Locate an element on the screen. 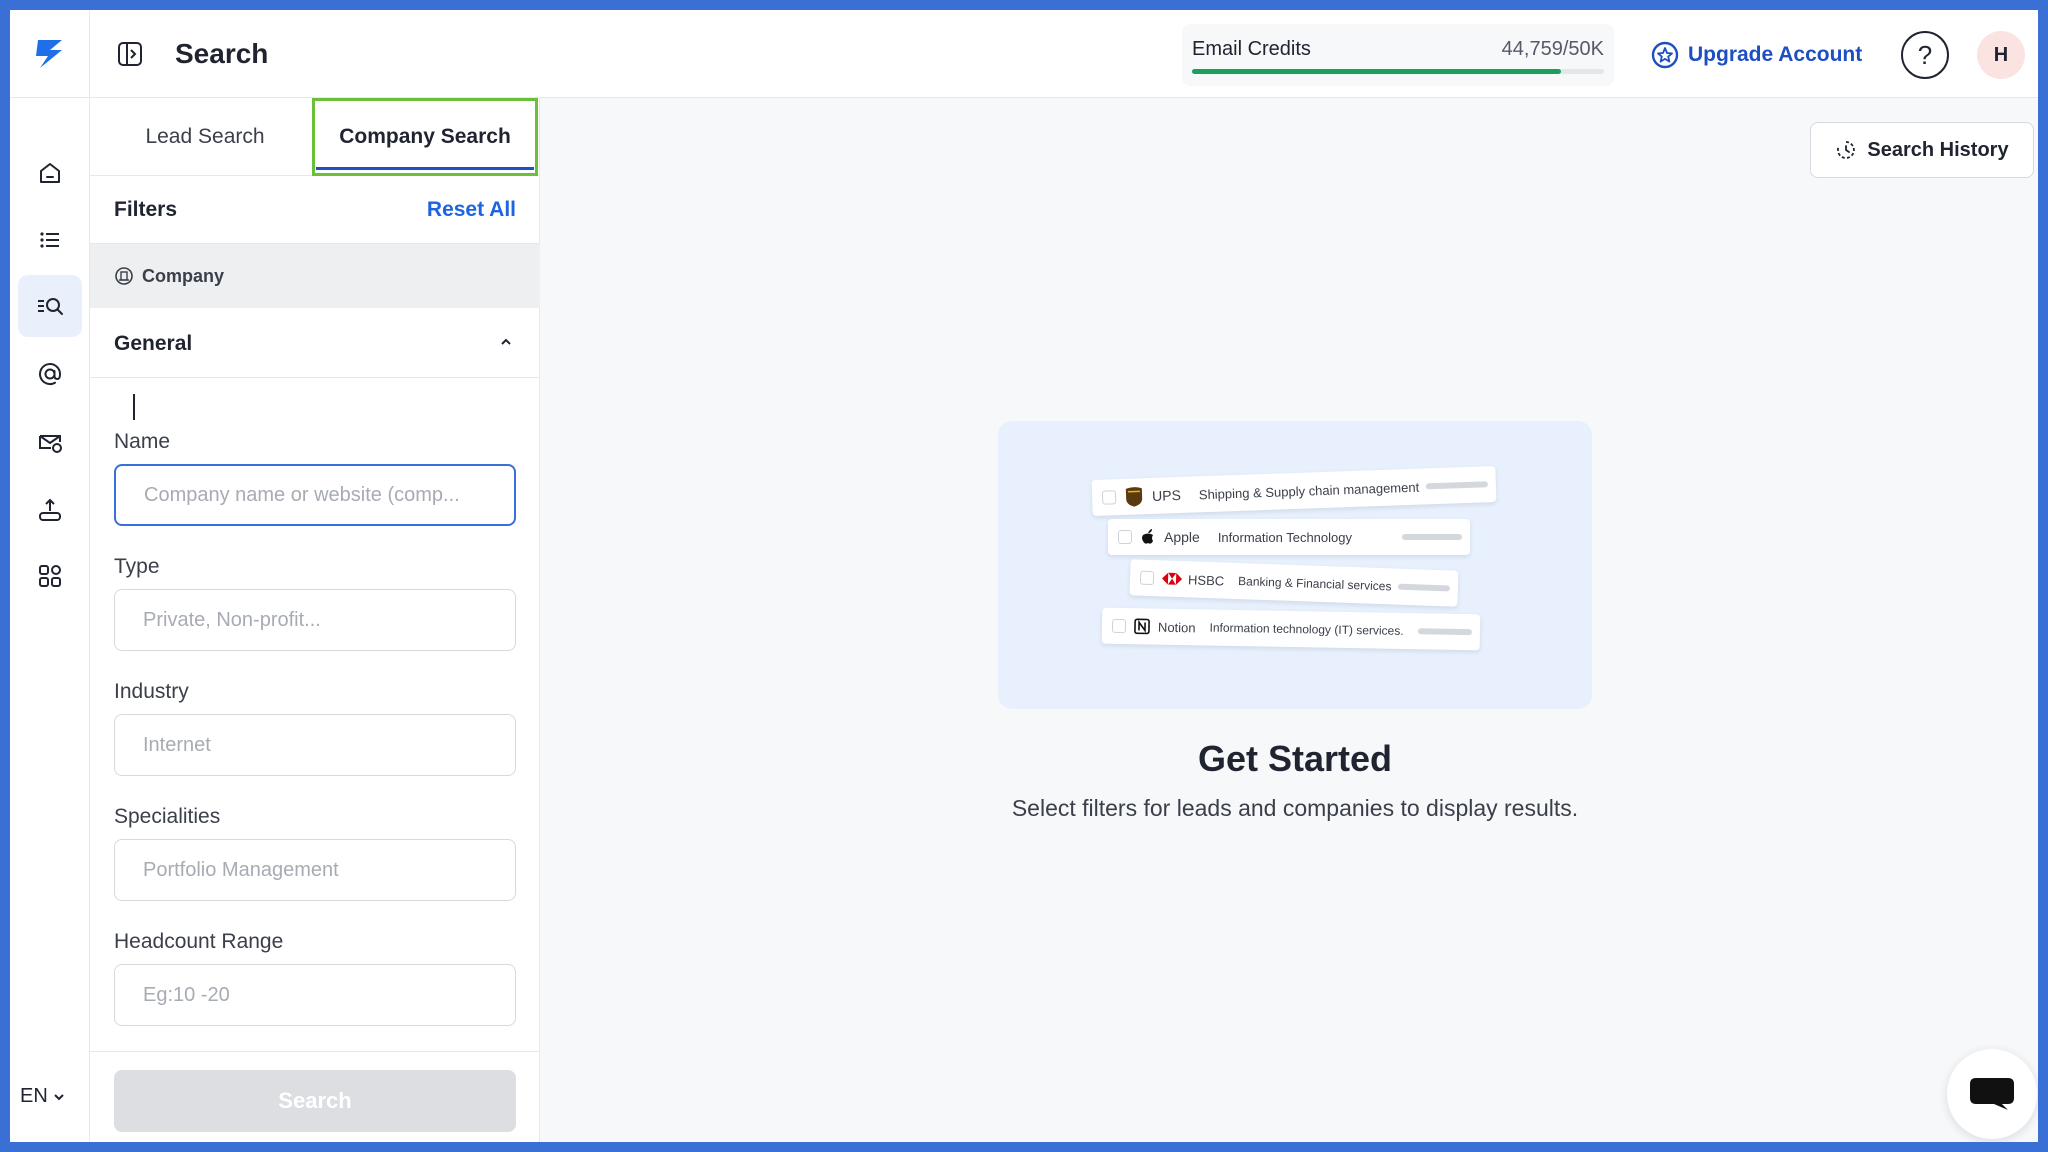  help-icon: ? is located at coordinates (1925, 54).